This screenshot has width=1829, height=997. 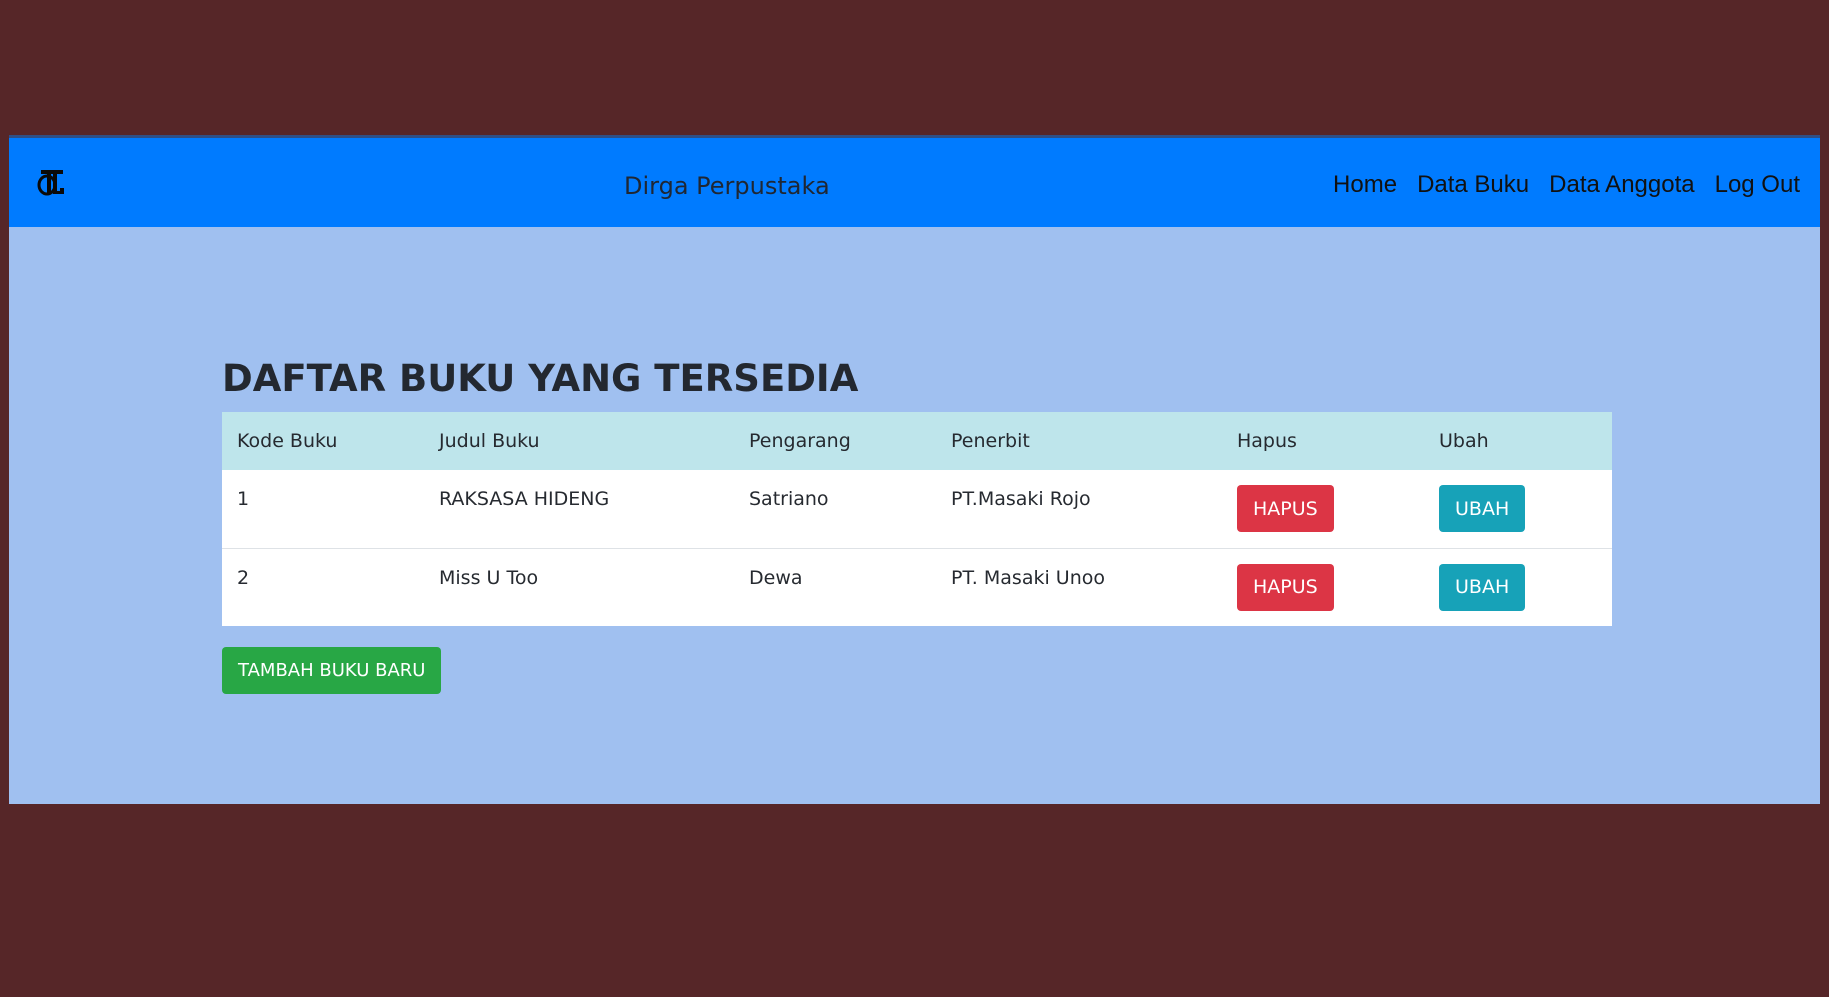 I want to click on page-title: DAFTAR BUKU YANG TERSEDIA, so click(x=540, y=378).